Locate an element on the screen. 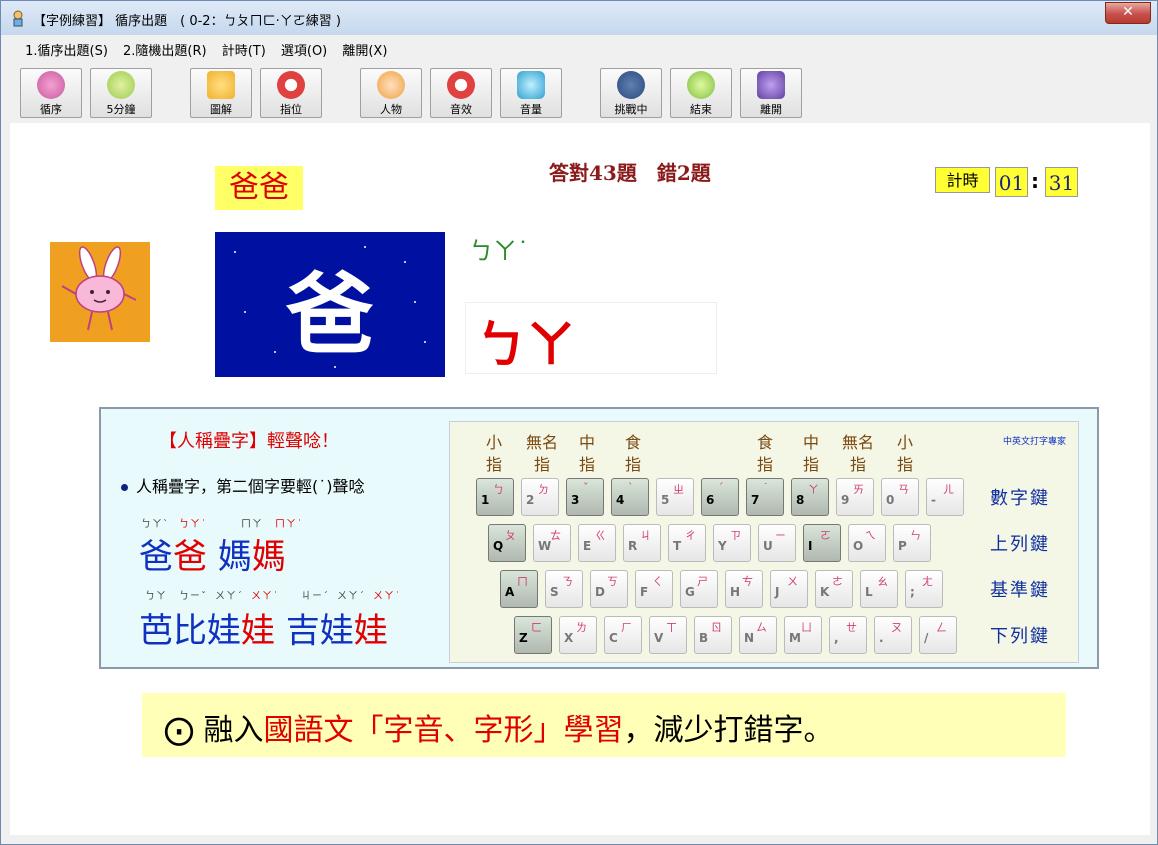 The image size is (1158, 845). example-char: 芭 is located at coordinates (156, 631).